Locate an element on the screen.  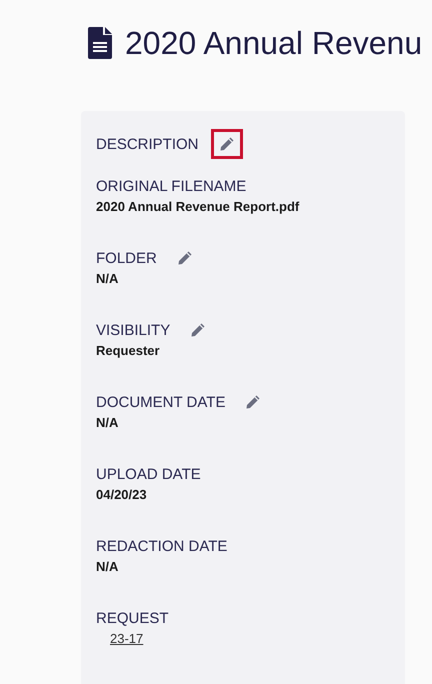
edit-button is located at coordinates (226, 144).